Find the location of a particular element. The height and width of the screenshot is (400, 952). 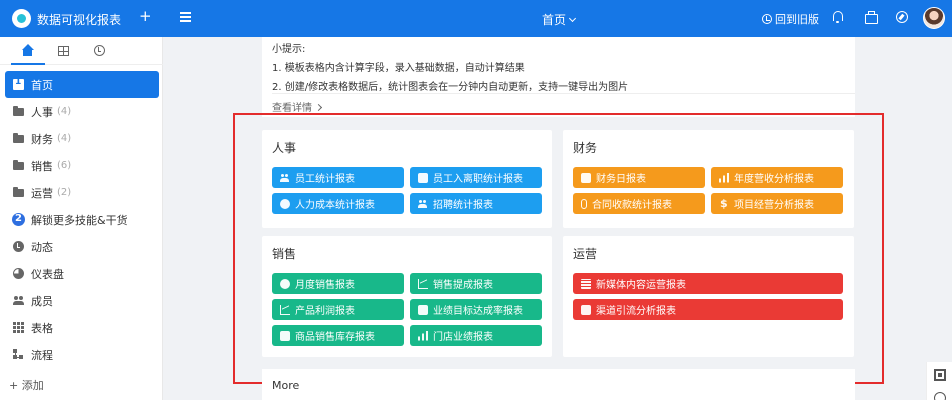

back-old-label: 回到旧版 is located at coordinates (797, 19).